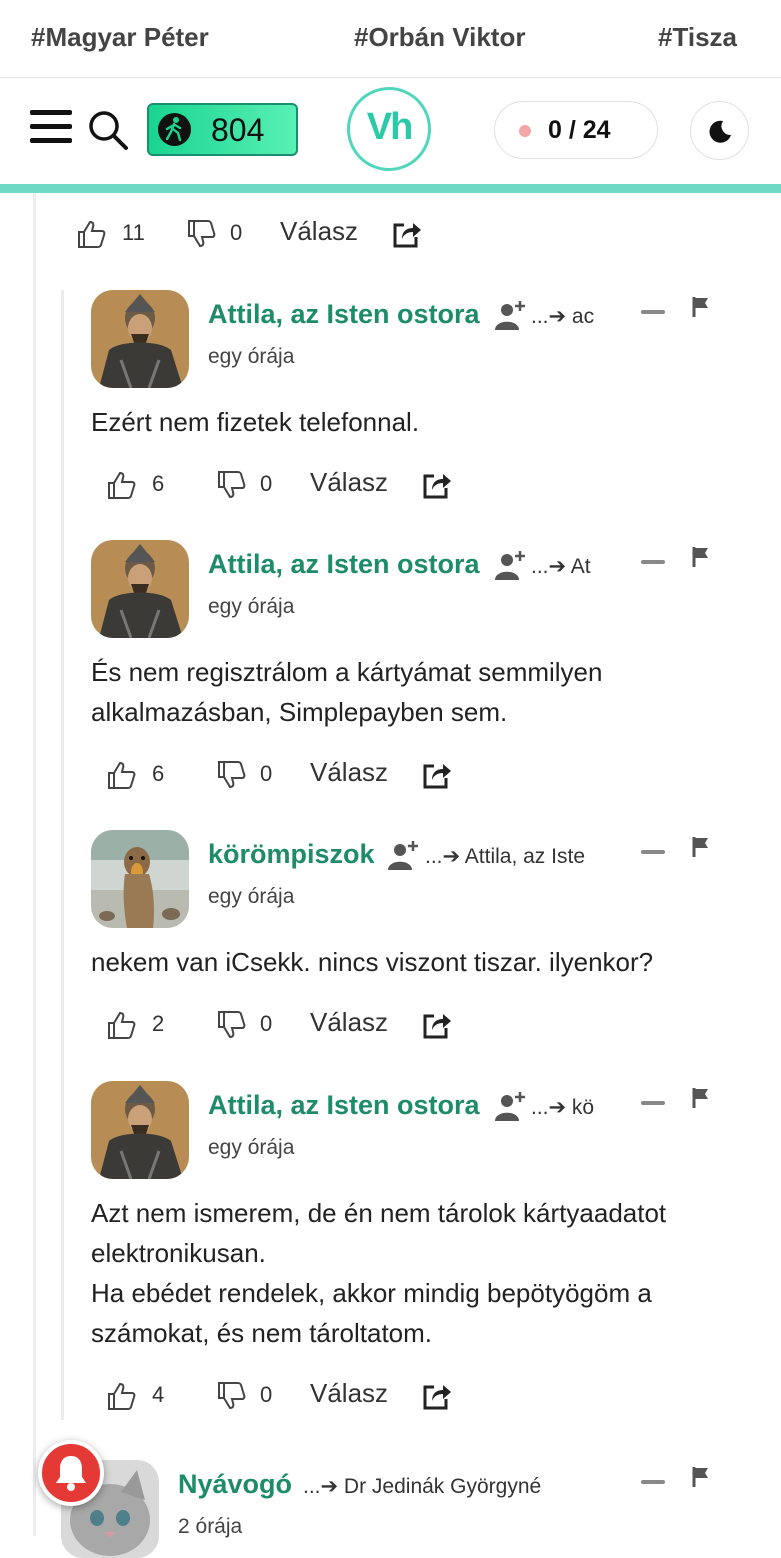 The width and height of the screenshot is (781, 1558). Describe the element at coordinates (256, 235) in the screenshot. I see `comment-actions: 11 0 Válasz` at that location.